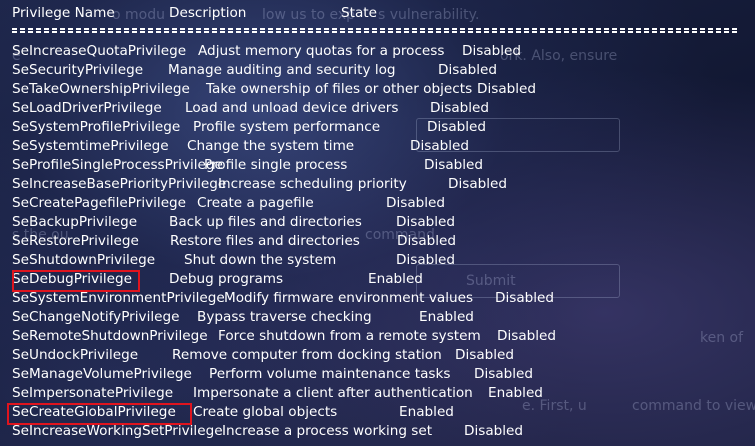 This screenshot has width=755, height=446. What do you see at coordinates (208, 13) in the screenshot?
I see `header-description: Description` at bounding box center [208, 13].